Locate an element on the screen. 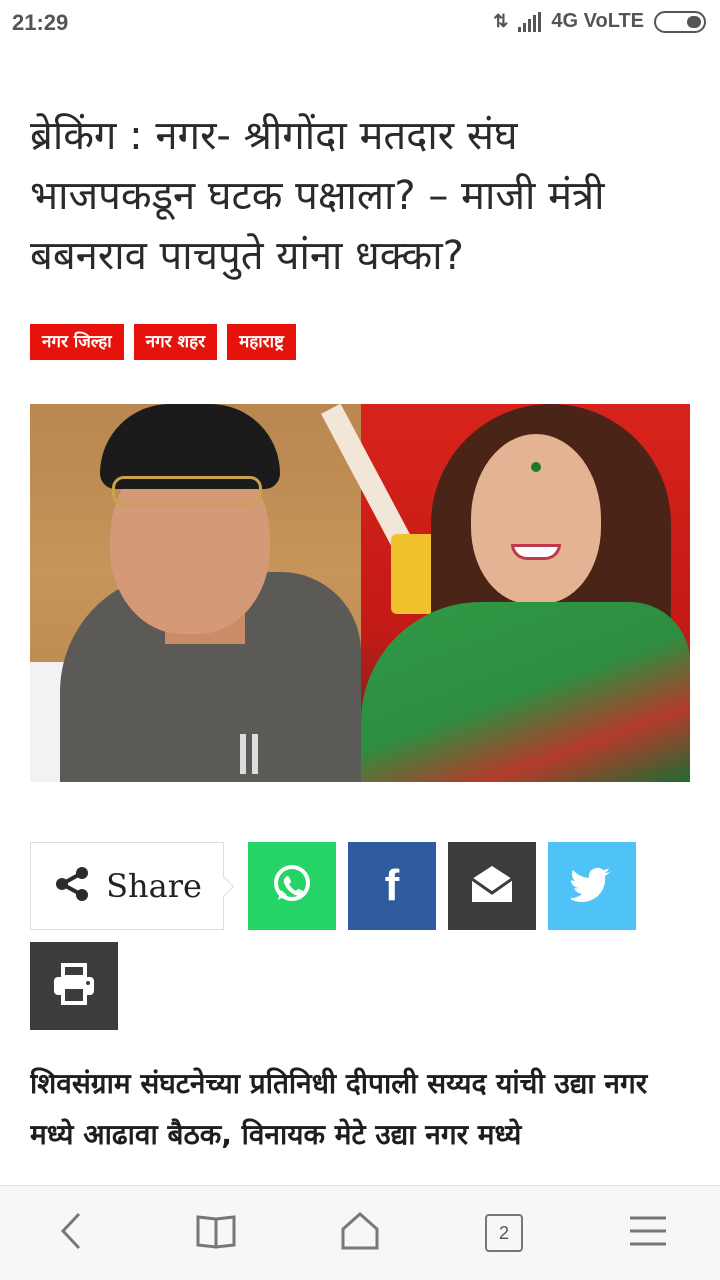  envelope-icon is located at coordinates (492, 886).